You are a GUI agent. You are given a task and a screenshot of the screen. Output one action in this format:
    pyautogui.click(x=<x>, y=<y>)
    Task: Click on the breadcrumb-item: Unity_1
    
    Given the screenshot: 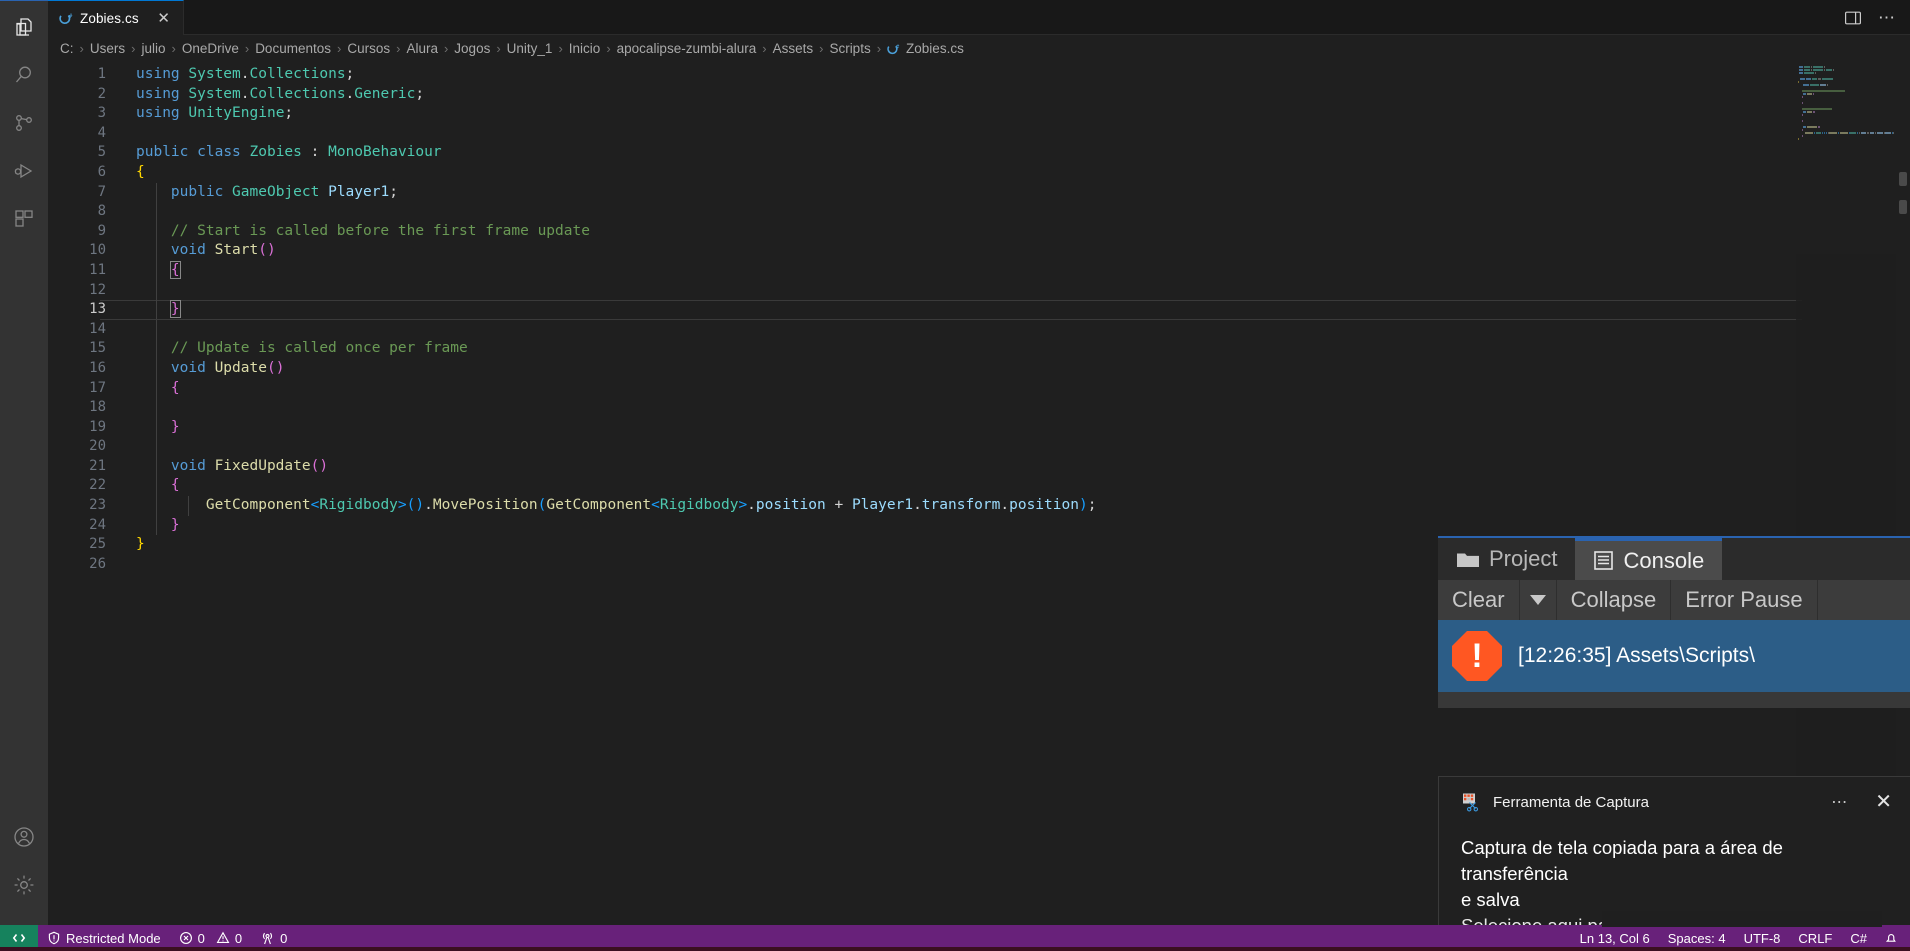 What is the action you would take?
    pyautogui.click(x=530, y=48)
    